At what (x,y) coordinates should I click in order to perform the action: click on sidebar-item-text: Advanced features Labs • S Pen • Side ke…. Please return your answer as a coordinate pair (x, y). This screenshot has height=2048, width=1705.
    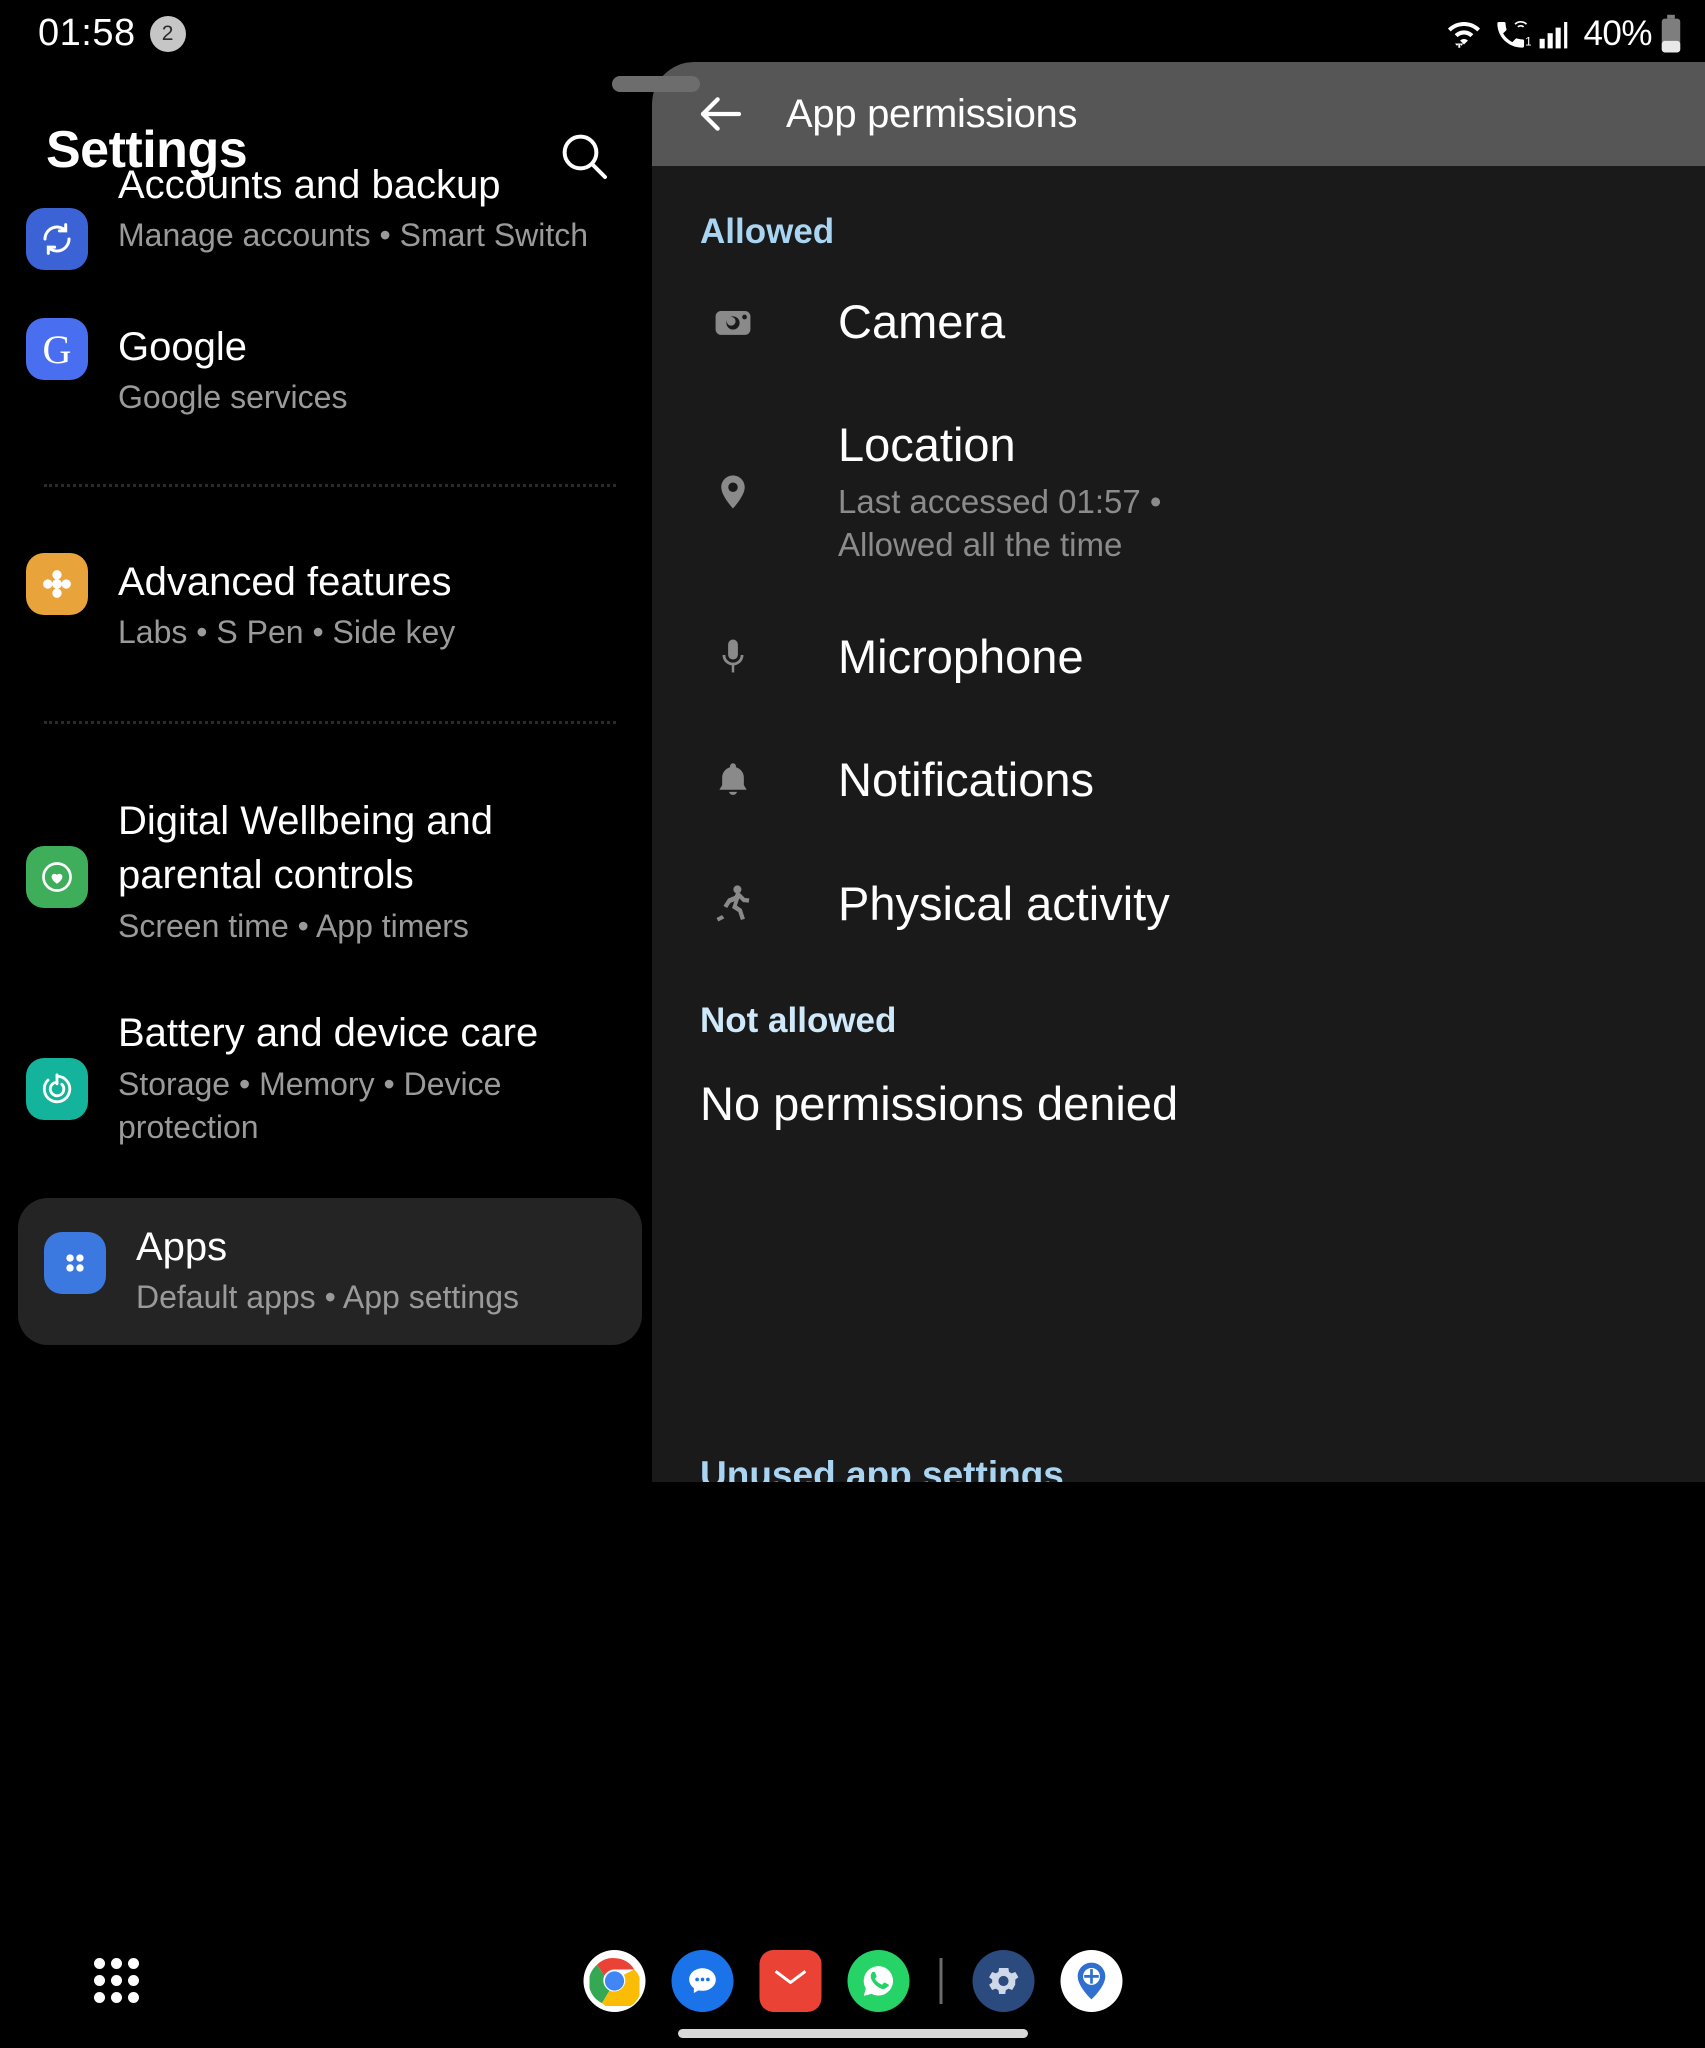
    Looking at the image, I should click on (374, 604).